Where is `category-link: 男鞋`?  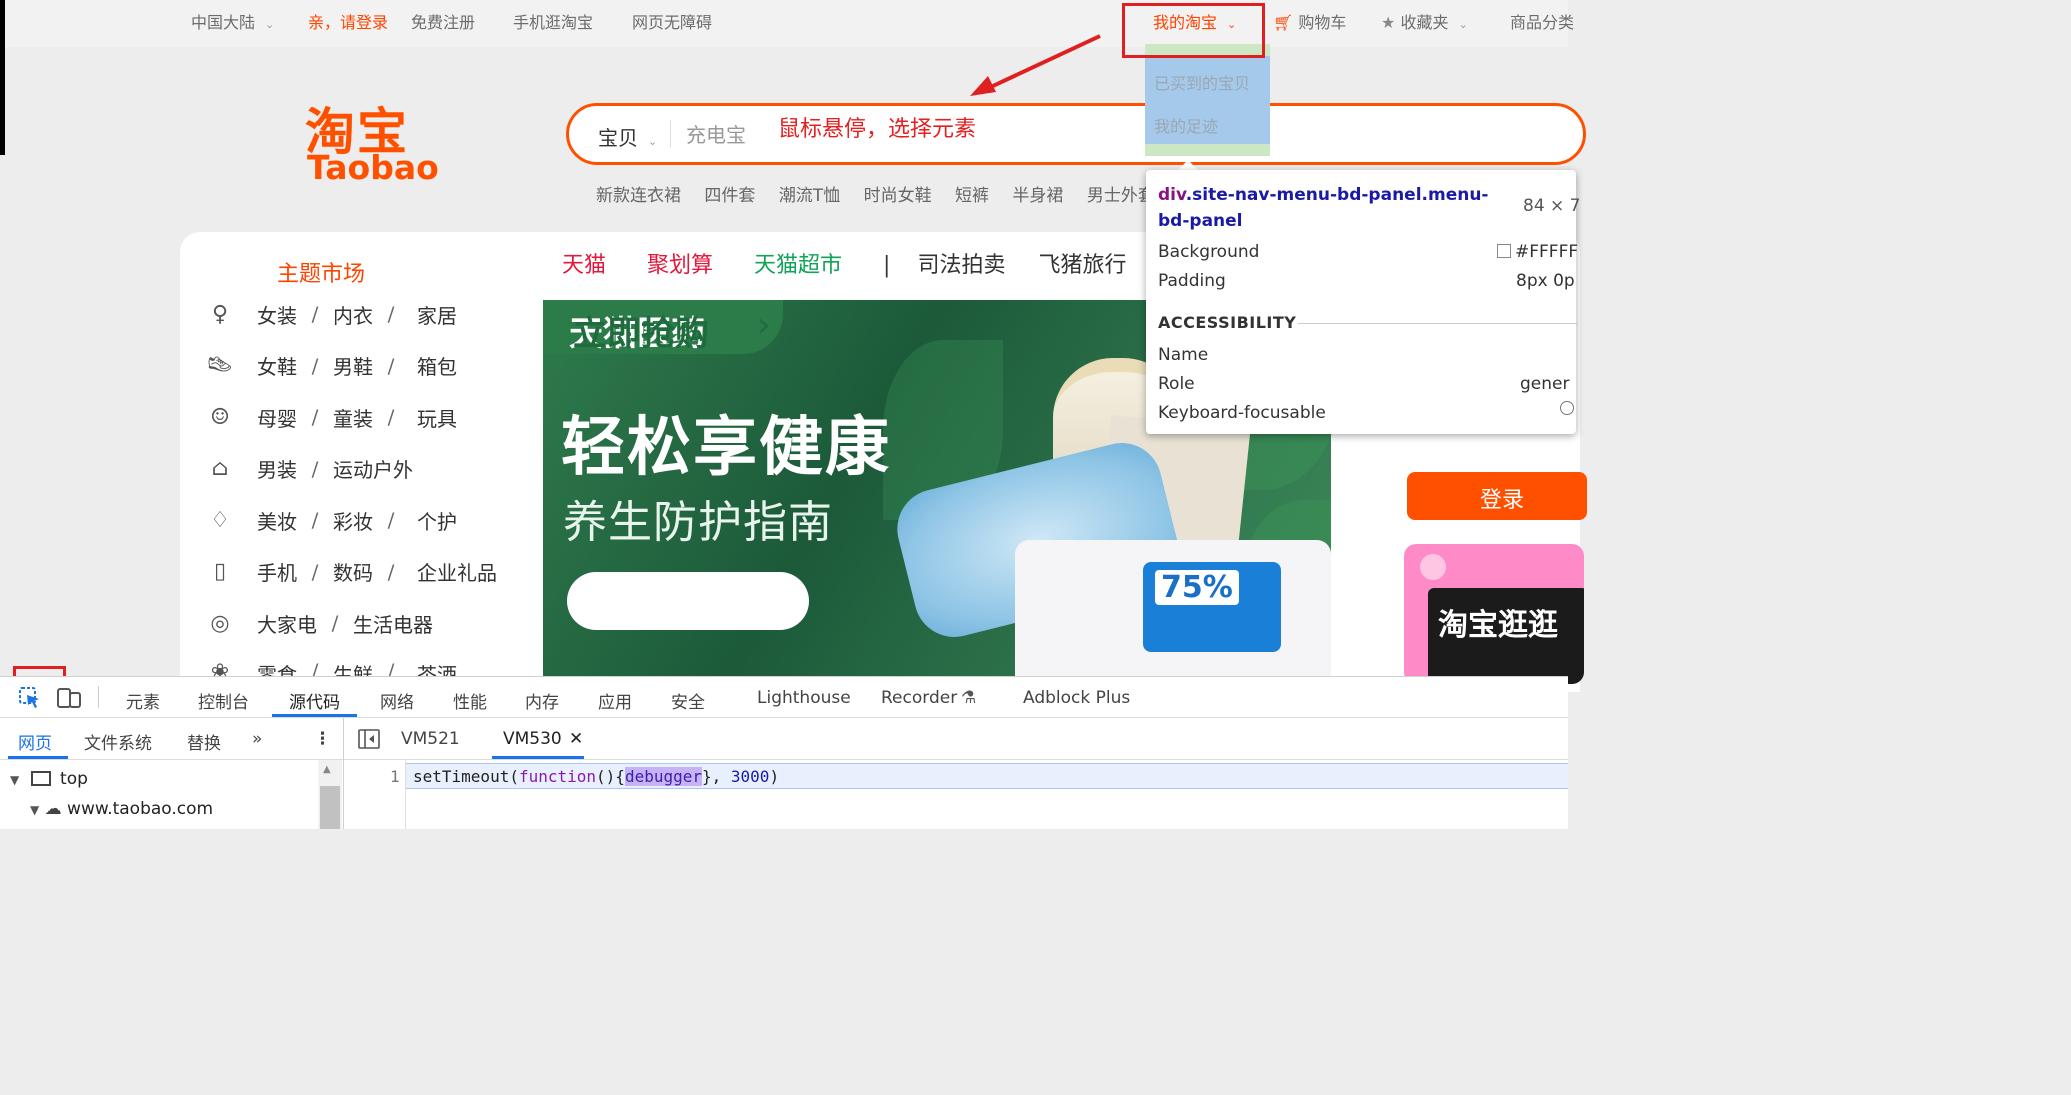
category-link: 男鞋 is located at coordinates (353, 365).